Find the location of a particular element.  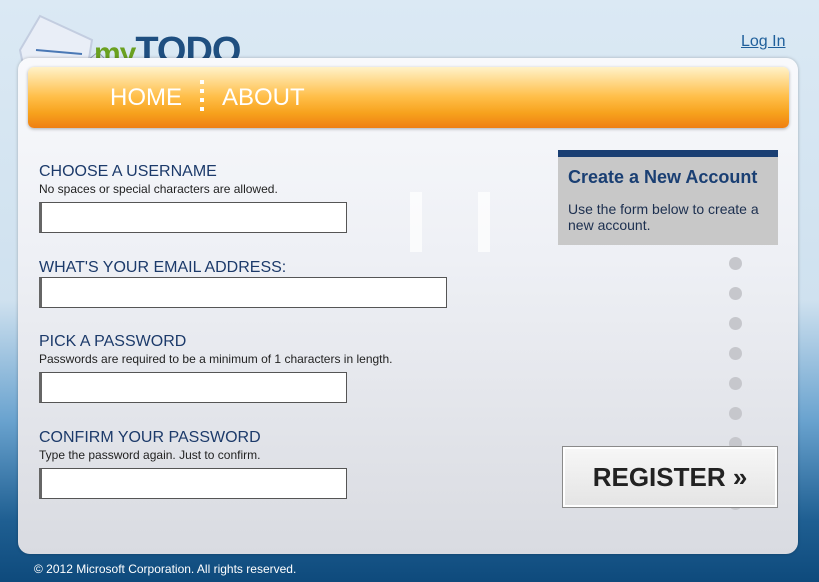

login-link: Log In is located at coordinates (763, 42).